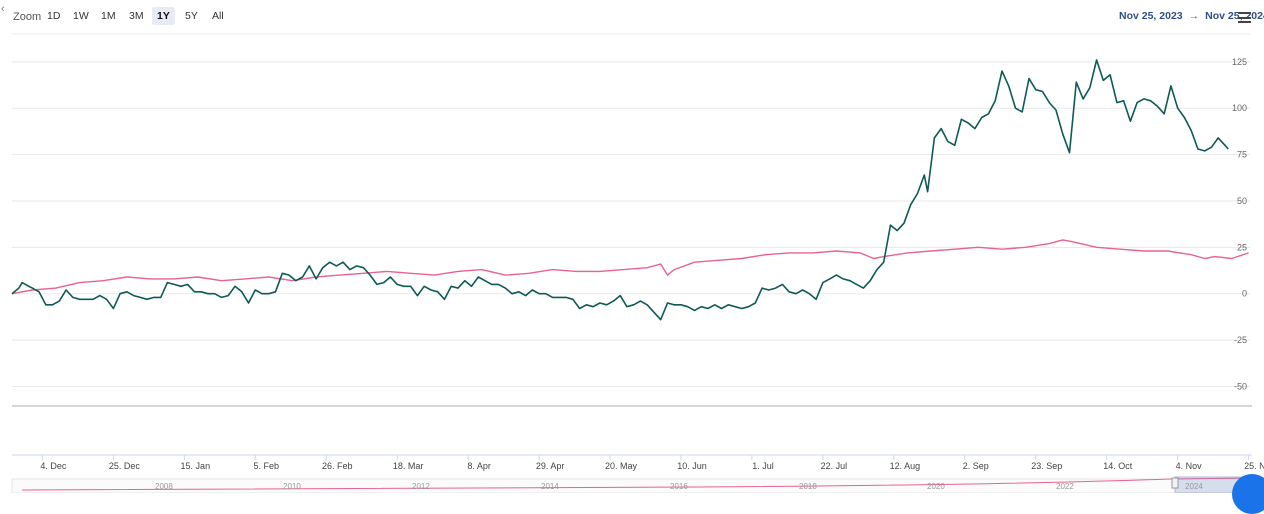 This screenshot has height=514, width=1264. What do you see at coordinates (905, 466) in the screenshot?
I see `x-tick-label: 12. Aug` at bounding box center [905, 466].